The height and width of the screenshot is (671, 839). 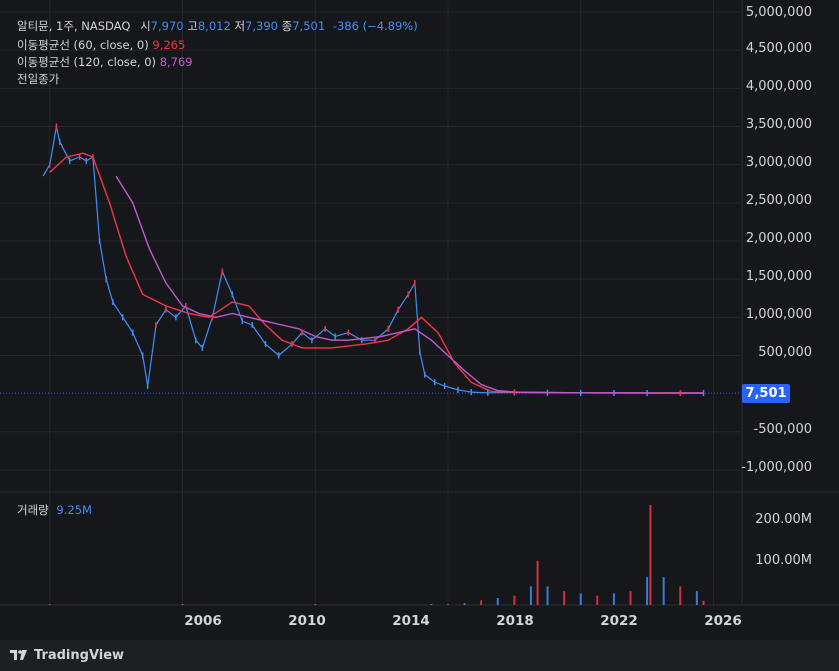 I want to click on volume-tick: 200.00M, so click(x=783, y=519).